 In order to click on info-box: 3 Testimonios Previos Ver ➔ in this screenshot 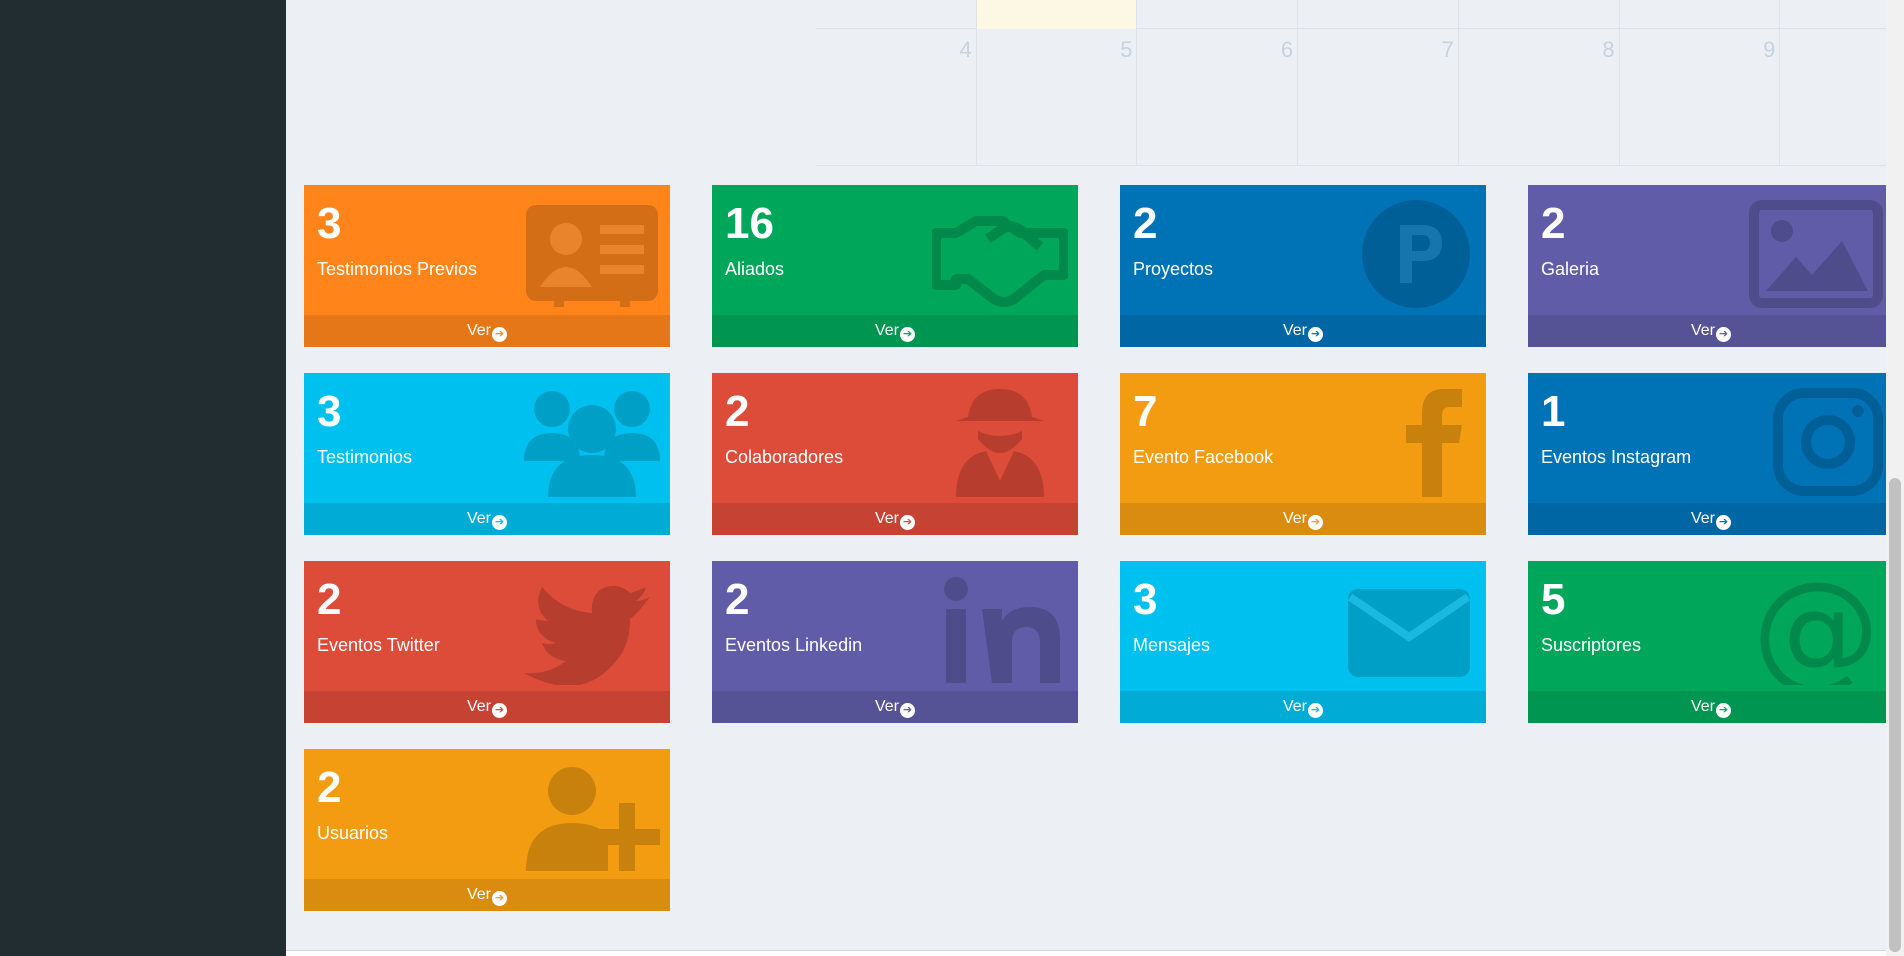, I will do `click(487, 266)`.